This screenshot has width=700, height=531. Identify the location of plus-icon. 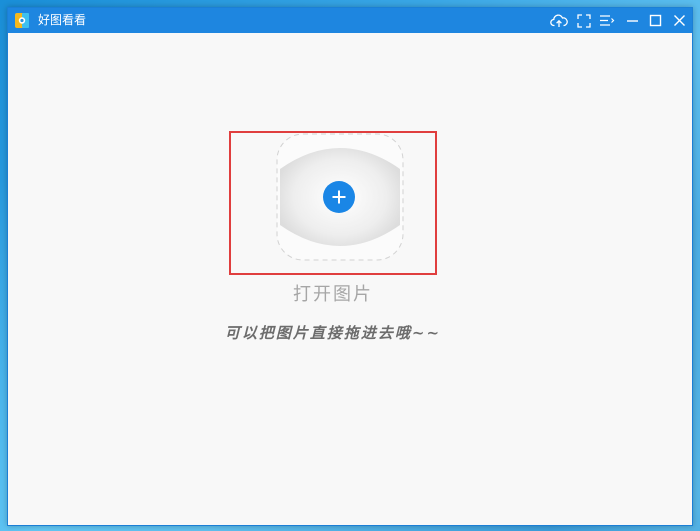
(339, 197).